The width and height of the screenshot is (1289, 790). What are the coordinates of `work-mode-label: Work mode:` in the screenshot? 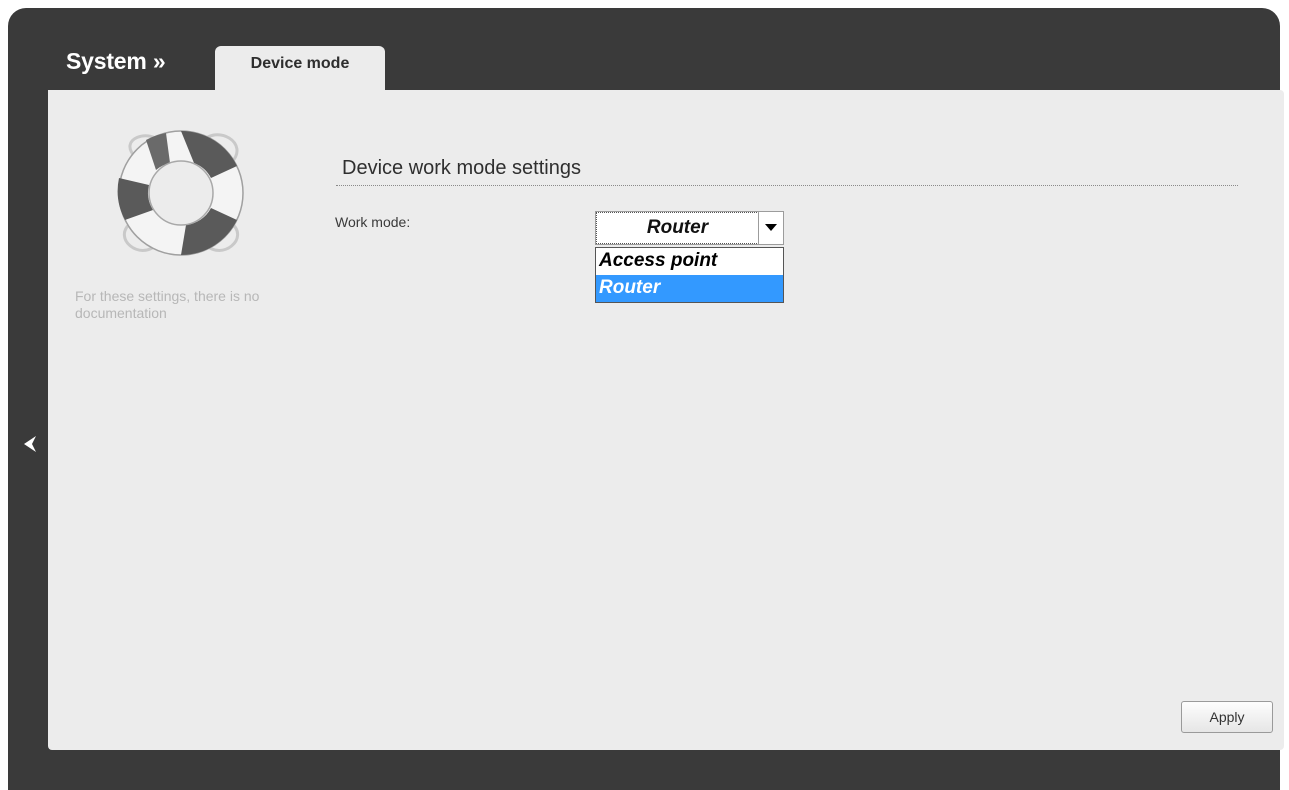 It's located at (373, 222).